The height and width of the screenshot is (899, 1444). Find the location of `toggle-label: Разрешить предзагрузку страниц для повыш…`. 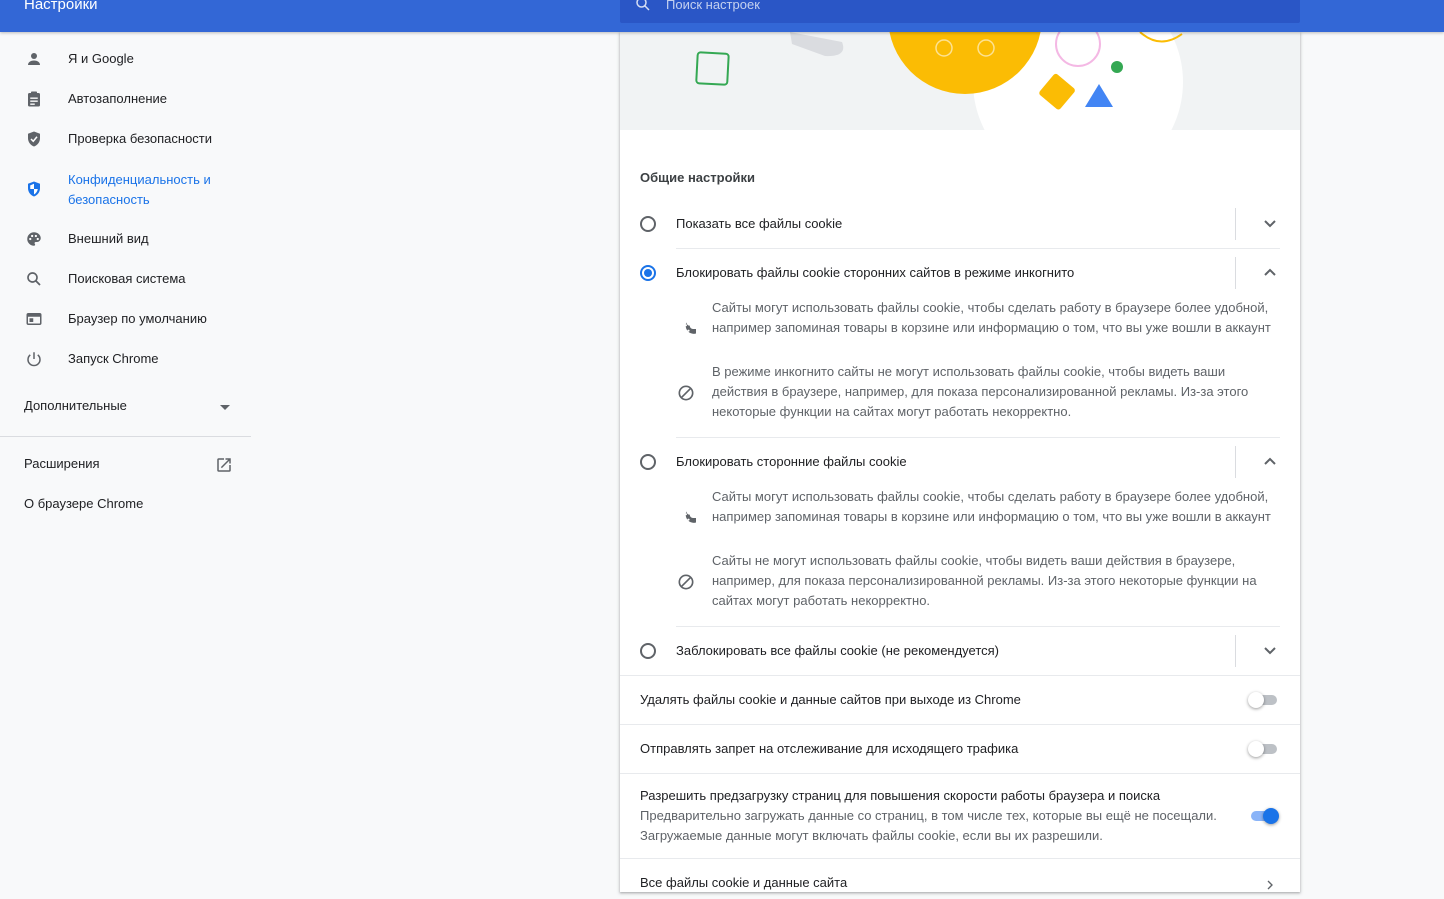

toggle-label: Разрешить предзагрузку страниц для повыш… is located at coordinates (900, 795).